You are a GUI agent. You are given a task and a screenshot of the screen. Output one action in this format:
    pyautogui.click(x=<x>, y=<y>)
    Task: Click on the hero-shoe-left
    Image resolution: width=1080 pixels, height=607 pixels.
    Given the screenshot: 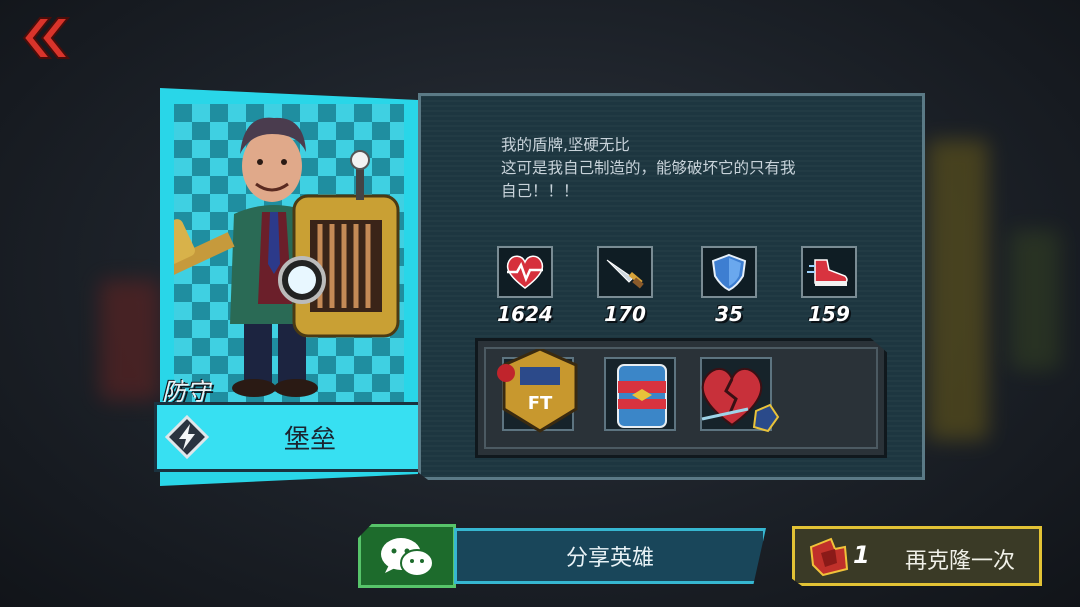 What is the action you would take?
    pyautogui.click(x=254, y=388)
    